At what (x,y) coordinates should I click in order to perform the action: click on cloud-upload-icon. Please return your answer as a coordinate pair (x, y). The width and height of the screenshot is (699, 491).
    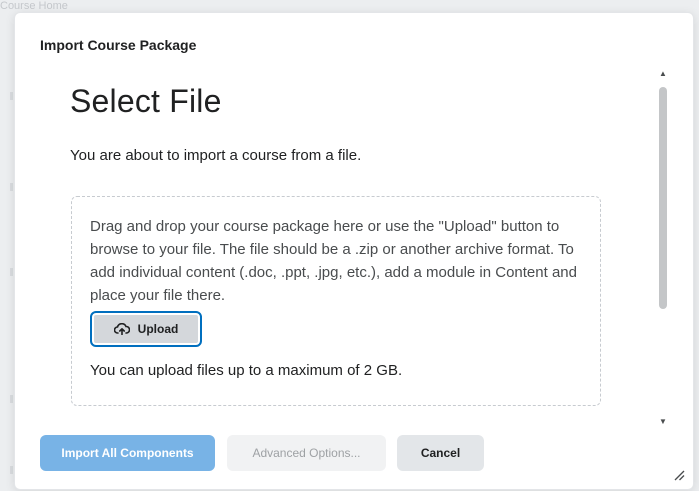
    Looking at the image, I should click on (121, 329).